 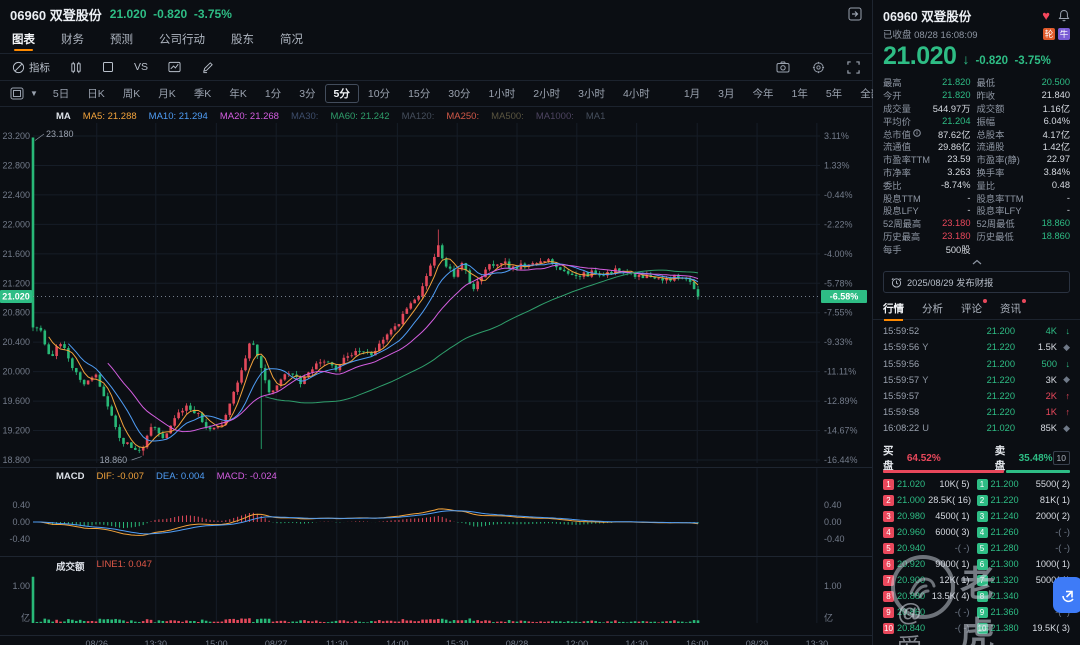 I want to click on collapse-stats-button, so click(x=976, y=261).